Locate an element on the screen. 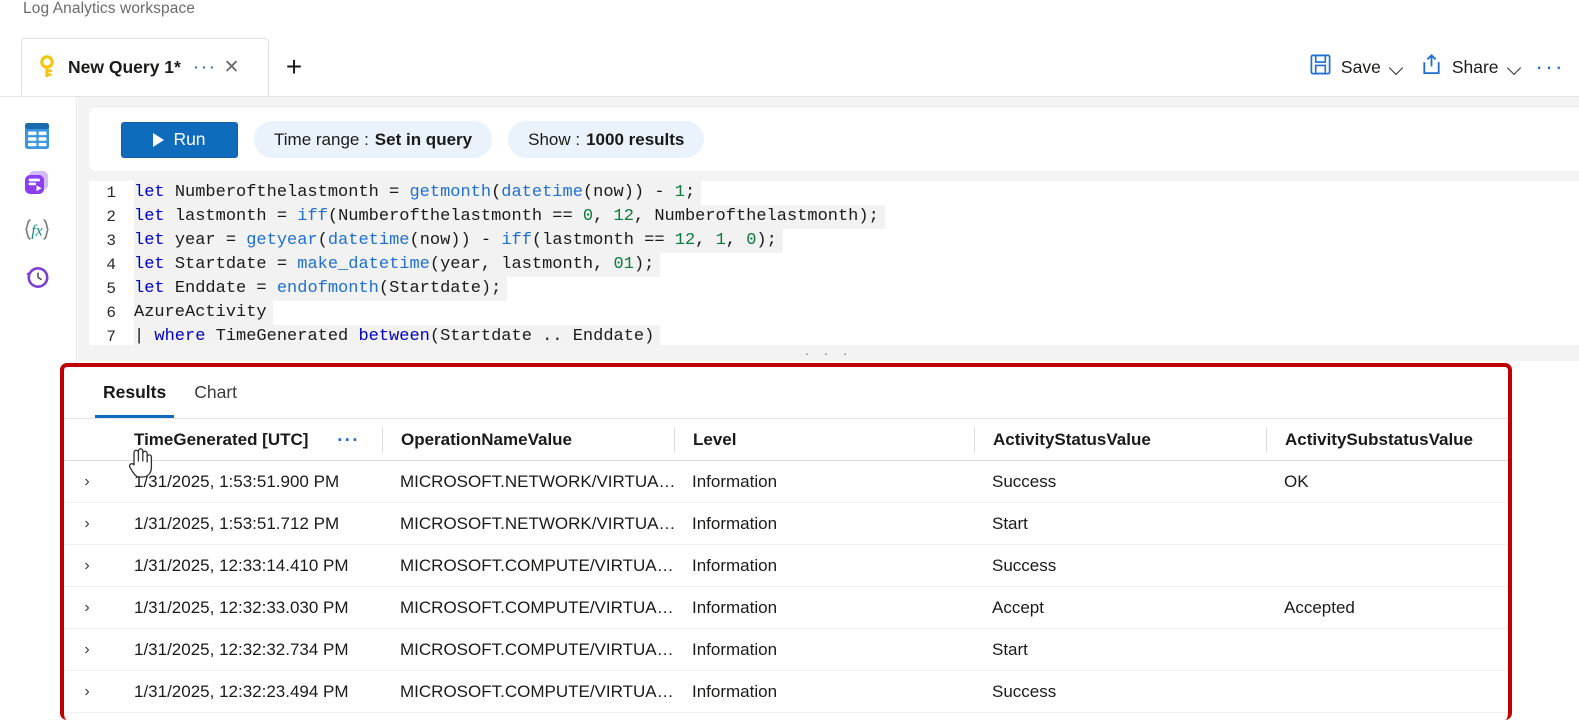 The image size is (1579, 720). svg-text: fx is located at coordinates (37, 231).